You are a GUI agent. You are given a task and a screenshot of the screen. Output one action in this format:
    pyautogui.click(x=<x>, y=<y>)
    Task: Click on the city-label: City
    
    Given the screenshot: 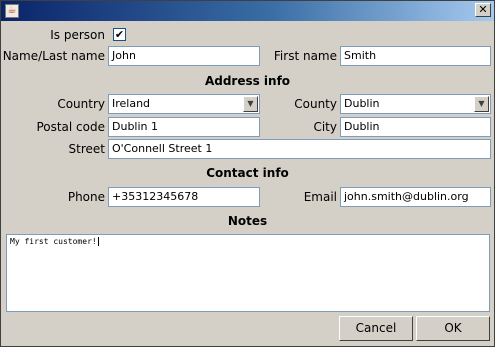 What is the action you would take?
    pyautogui.click(x=325, y=127)
    